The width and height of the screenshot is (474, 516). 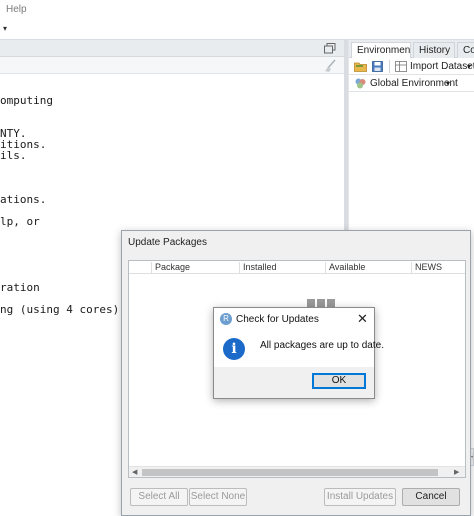 I want to click on environment-scope-dropdown: Global Environment, so click(x=414, y=83).